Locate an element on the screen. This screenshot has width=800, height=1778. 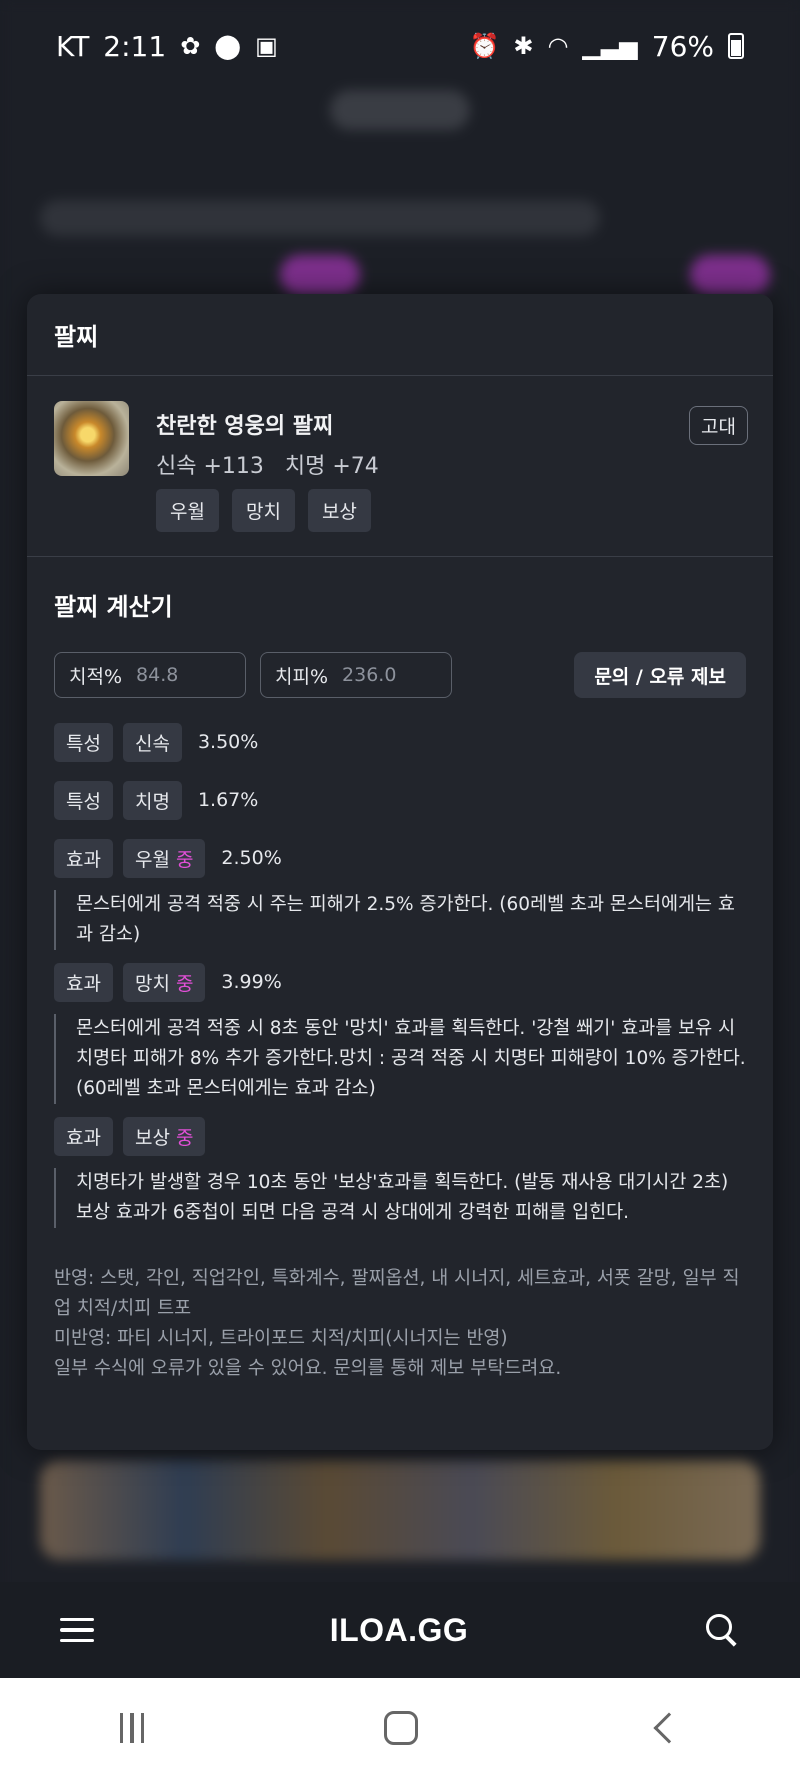
effect-row-superiority: 효과 우월 중 2.50% is located at coordinates (400, 858).